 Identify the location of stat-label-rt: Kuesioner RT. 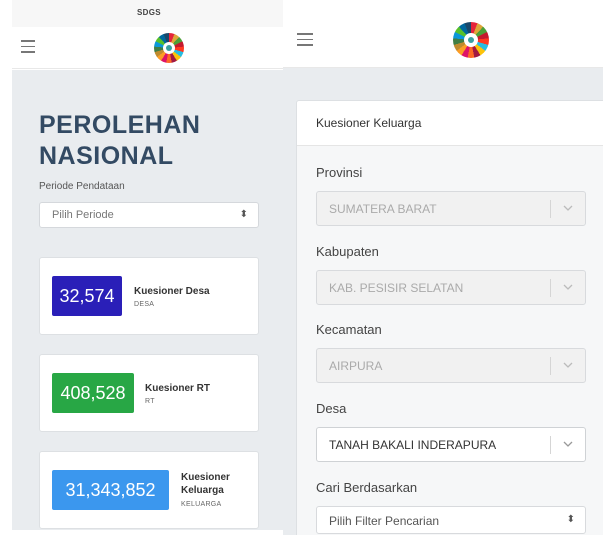
(178, 388).